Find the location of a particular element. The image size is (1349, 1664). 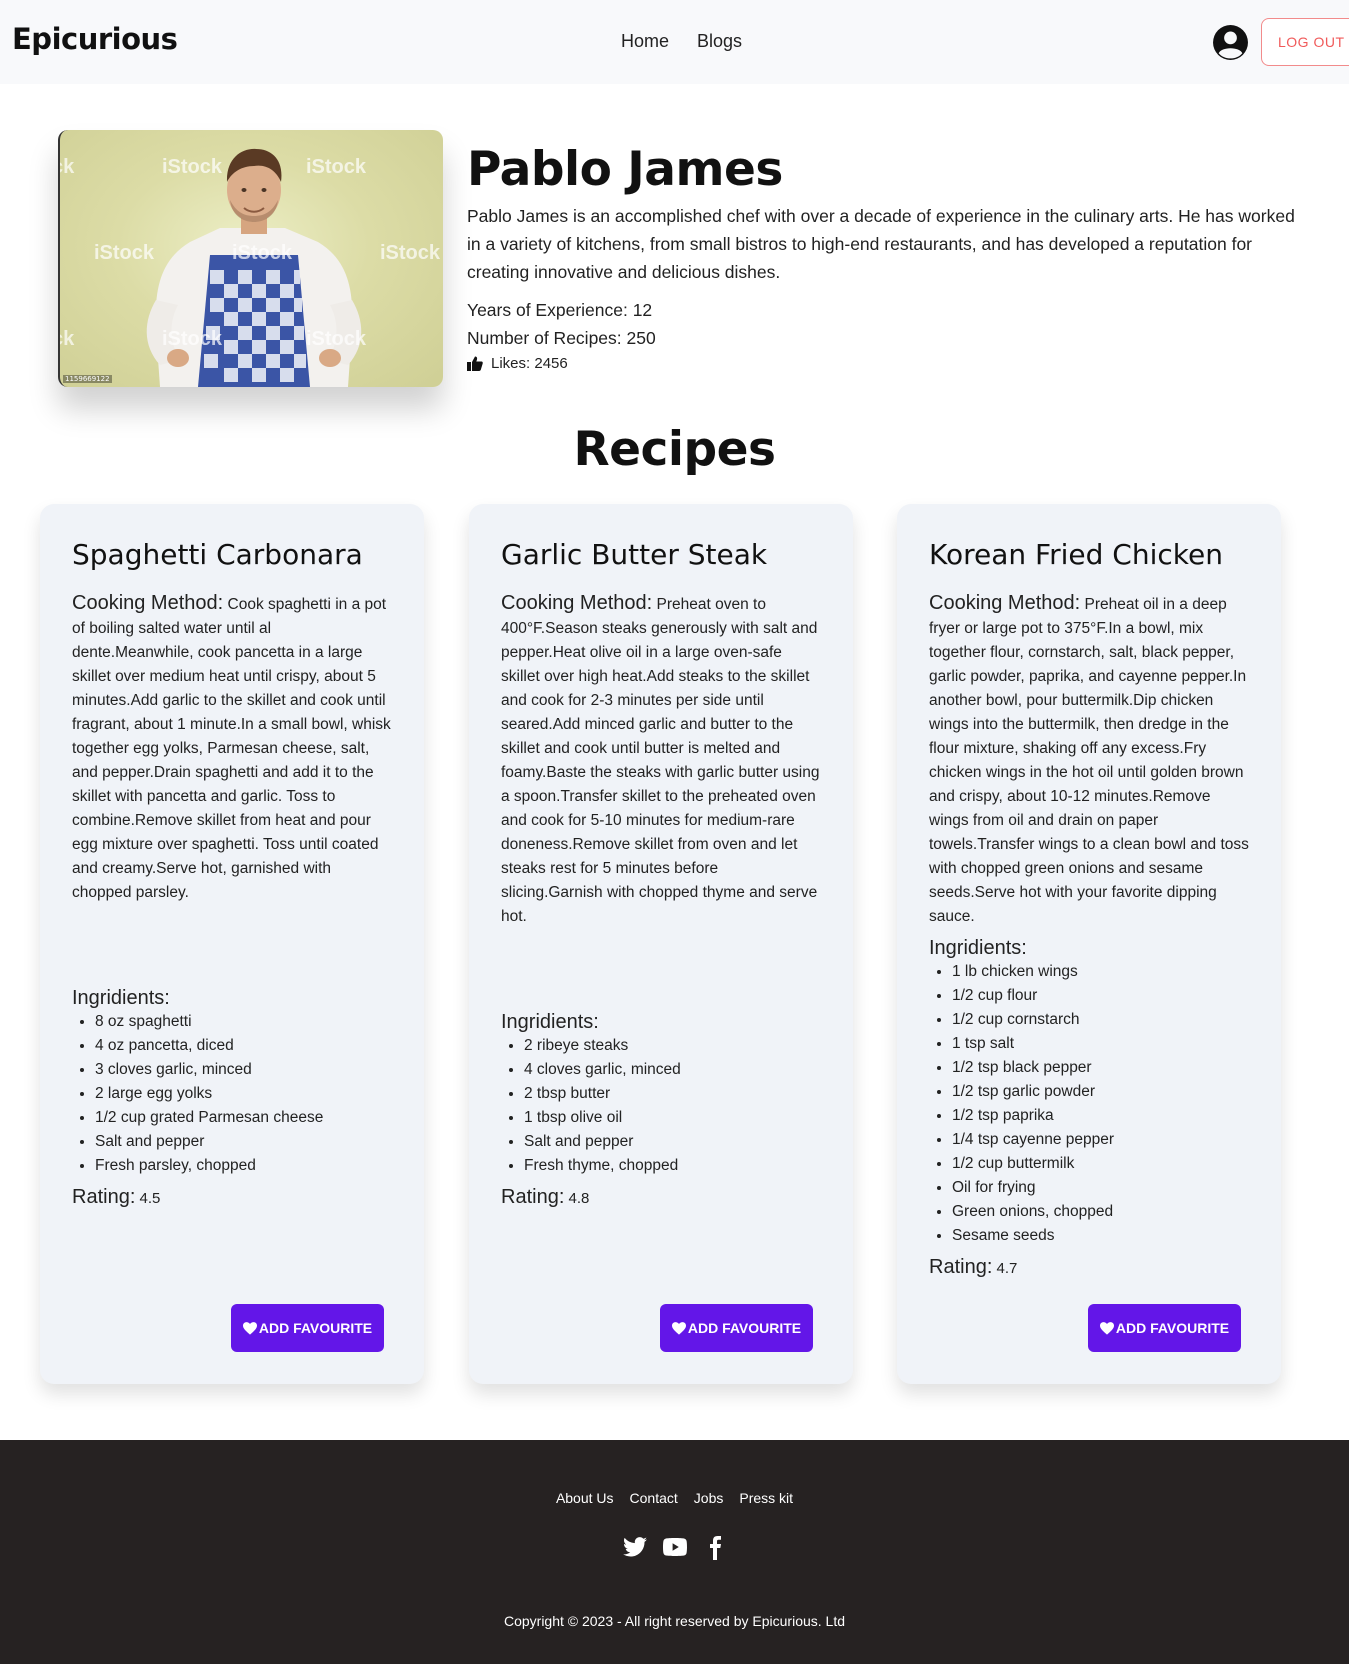

list-item: Fresh parsley, chopped is located at coordinates (243, 1166).